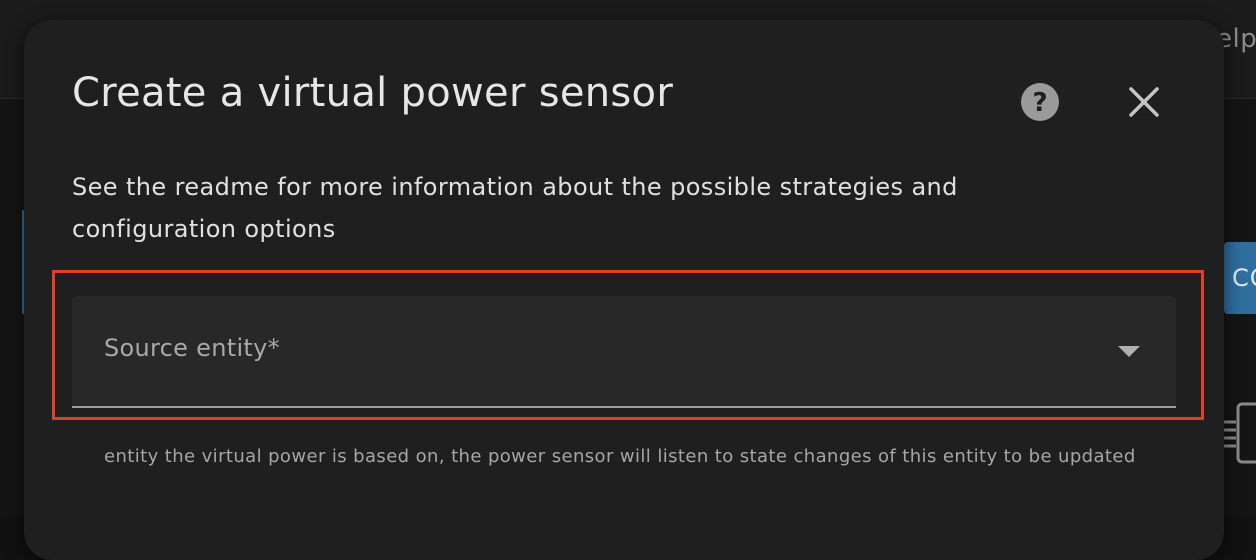 Image resolution: width=1256 pixels, height=560 pixels. I want to click on help-button: ?, so click(1040, 102).